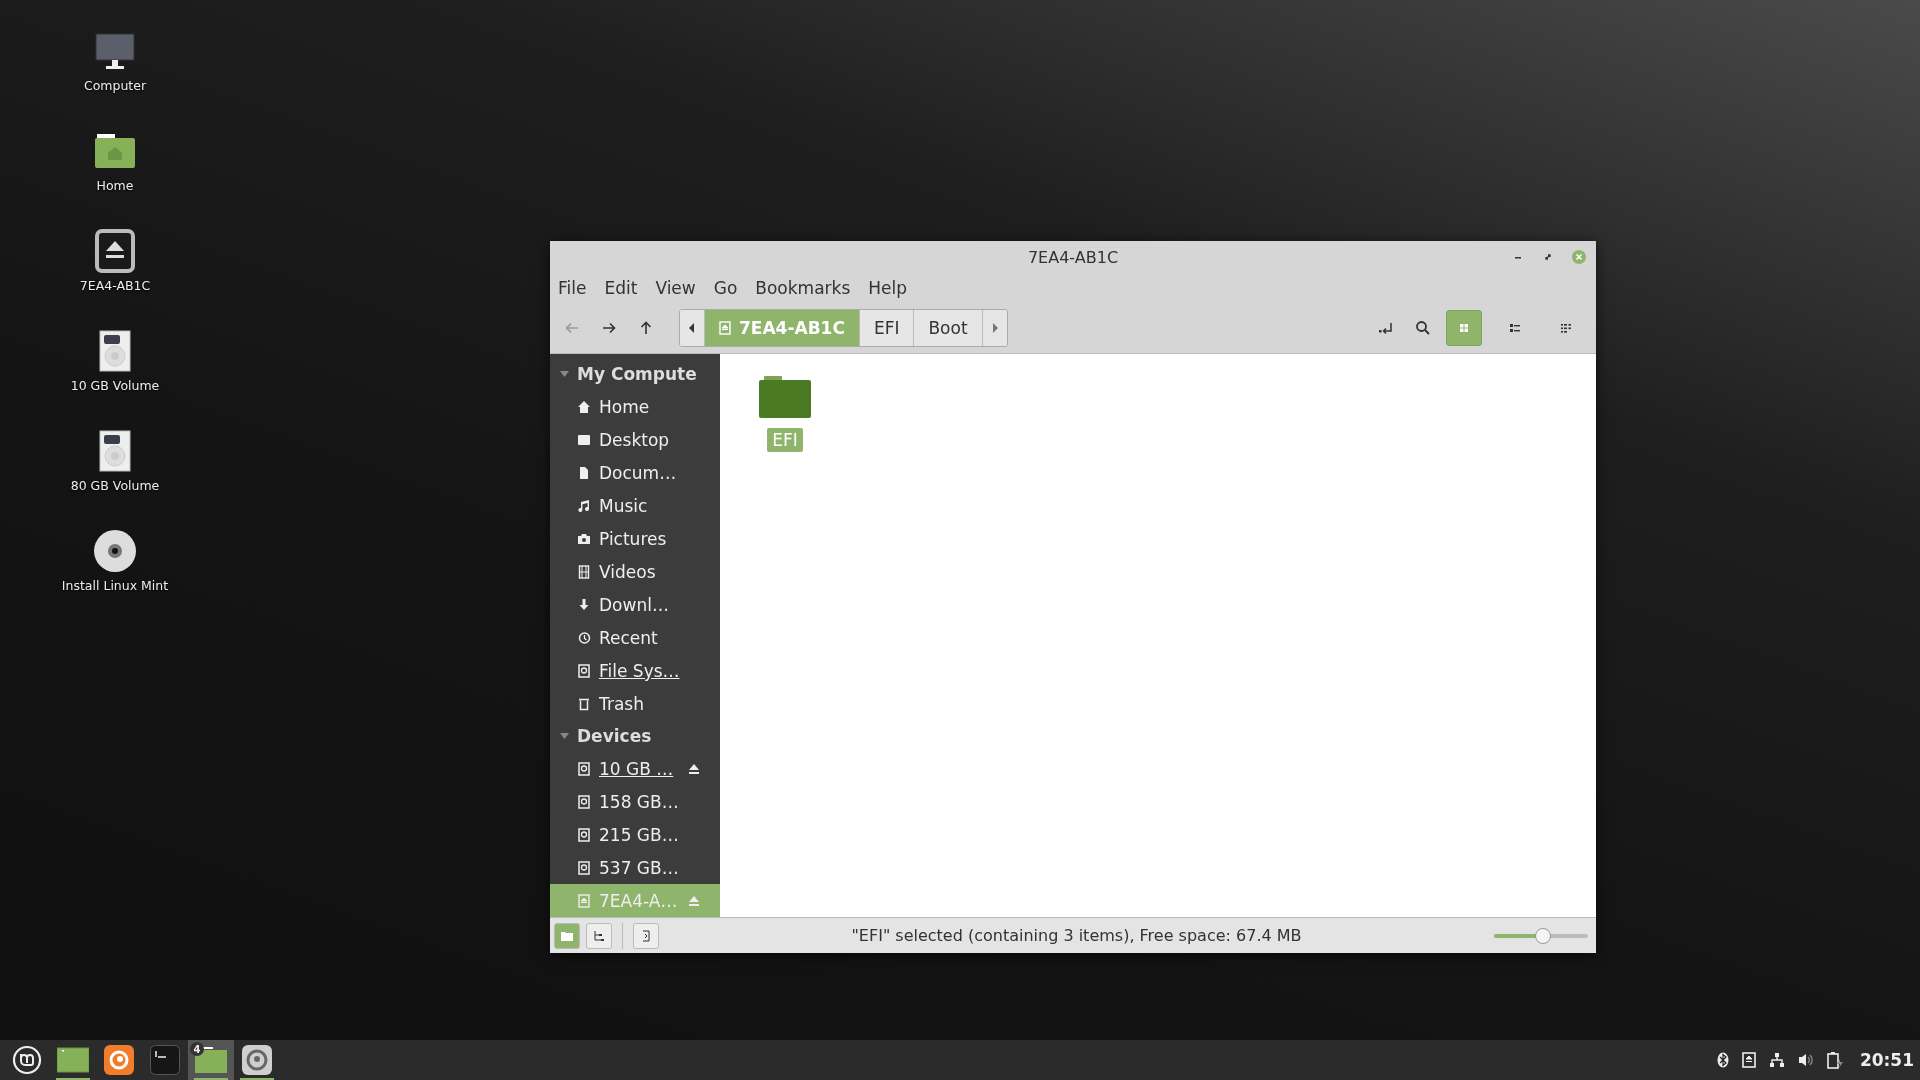  I want to click on volume-icon, so click(1805, 1060).